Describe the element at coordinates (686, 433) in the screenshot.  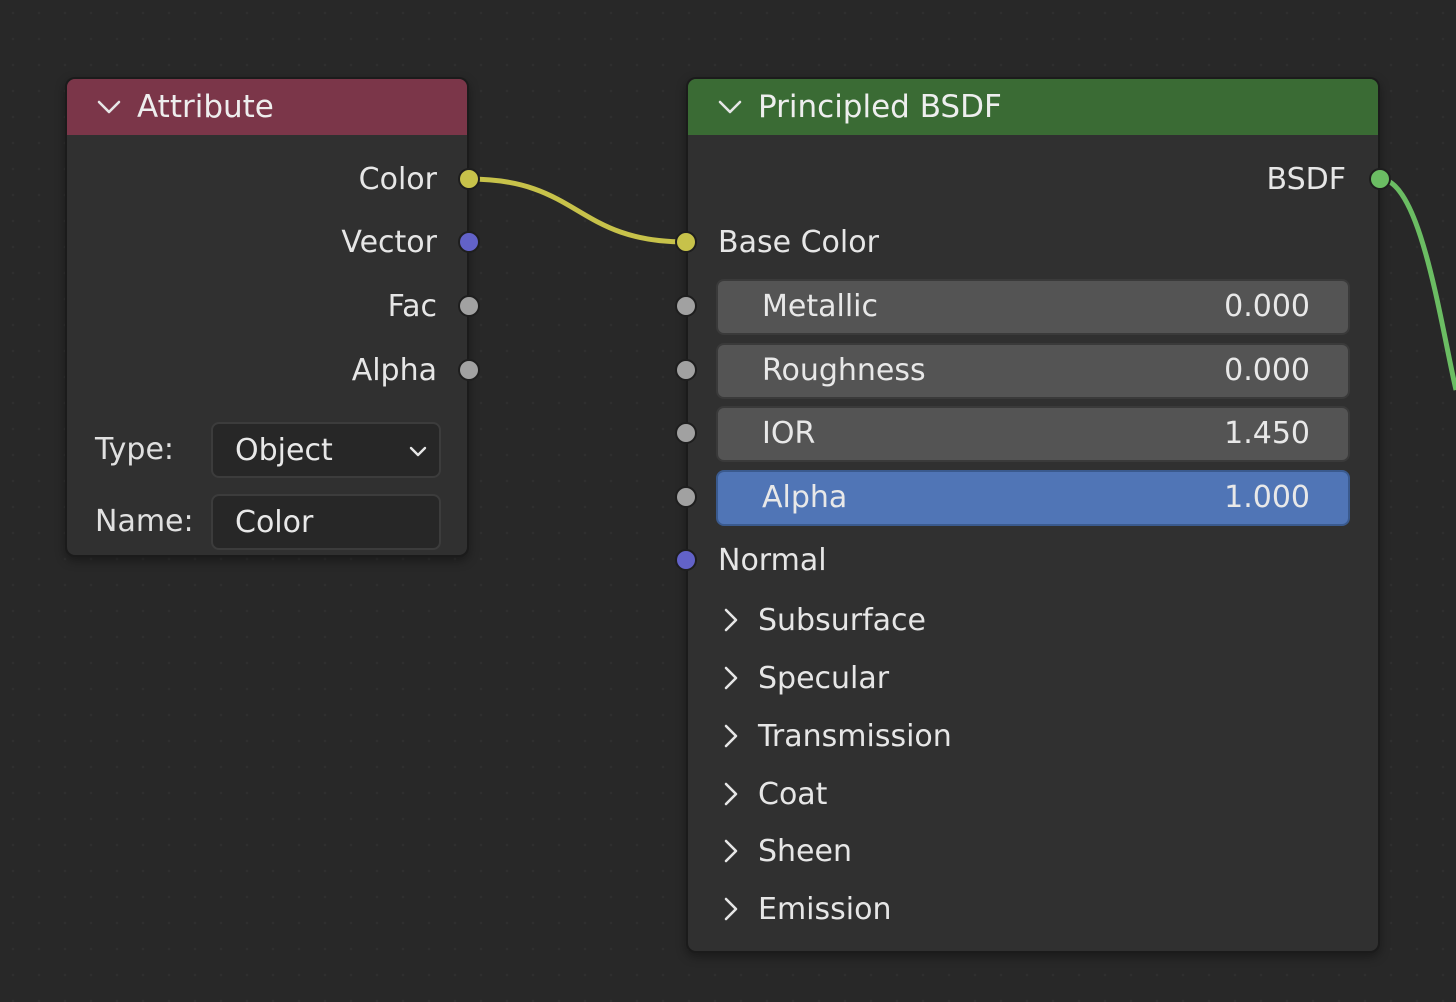
I see `socket-ior-input` at that location.